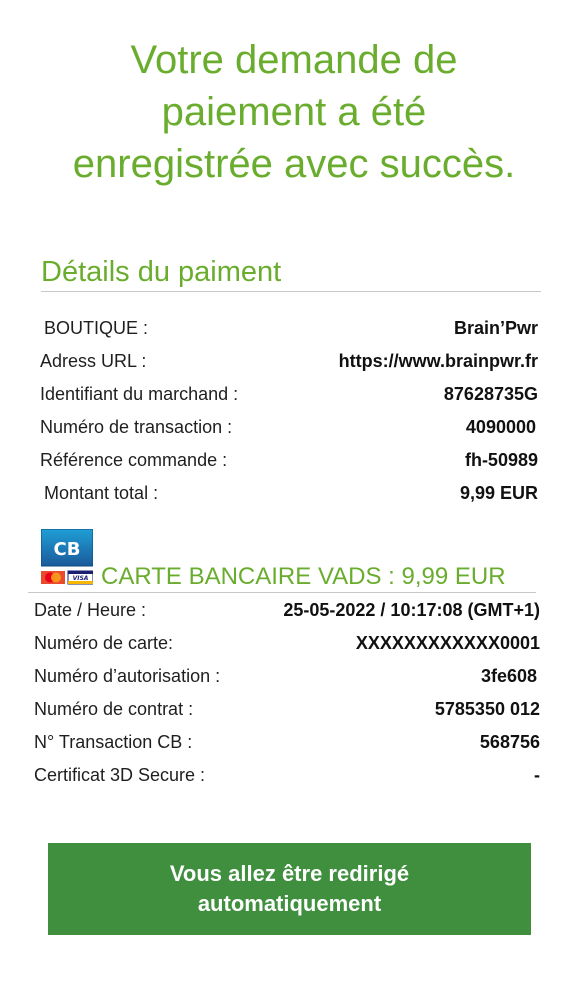  I want to click on detail-row-transaction-number: Numéro de transaction : 4090000, so click(289, 432).